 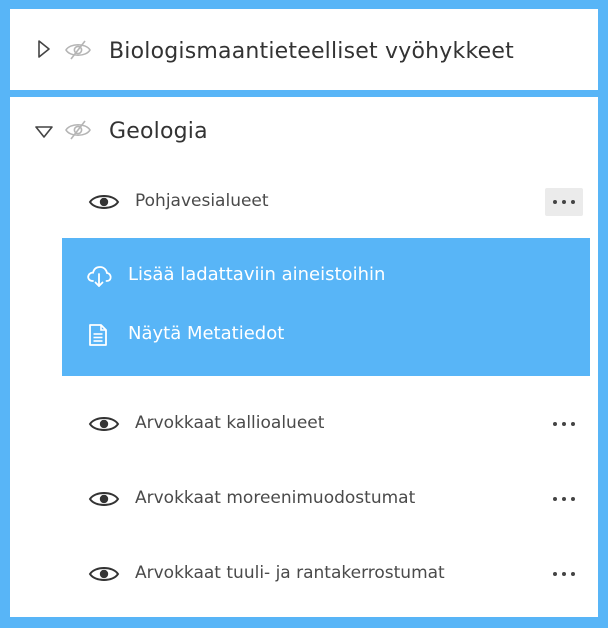 I want to click on layer-label: Arvokkaat tuuli- ja rantakerrostumat, so click(x=290, y=573).